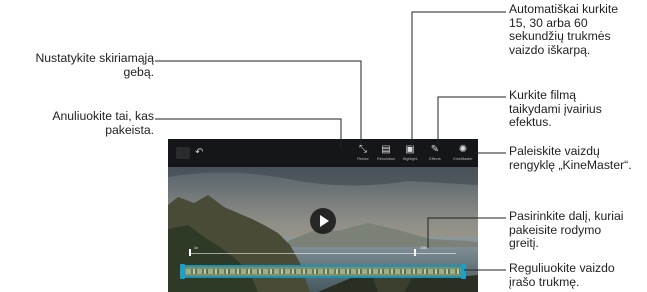  I want to click on leader-effects, so click(471, 121).